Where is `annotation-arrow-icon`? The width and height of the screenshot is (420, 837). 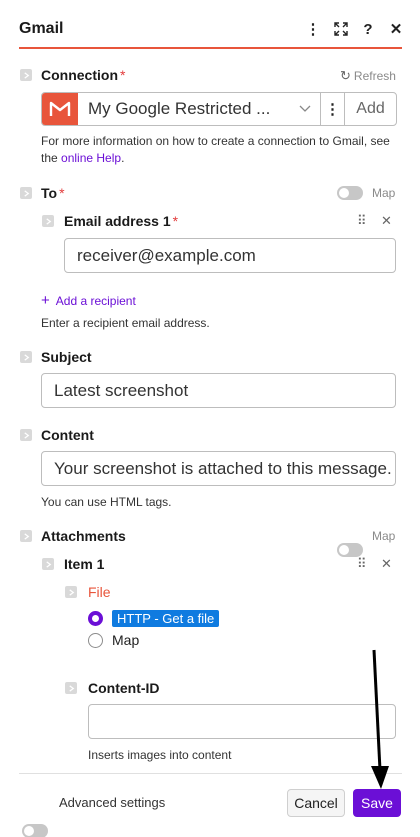 annotation-arrow-icon is located at coordinates (380, 719).